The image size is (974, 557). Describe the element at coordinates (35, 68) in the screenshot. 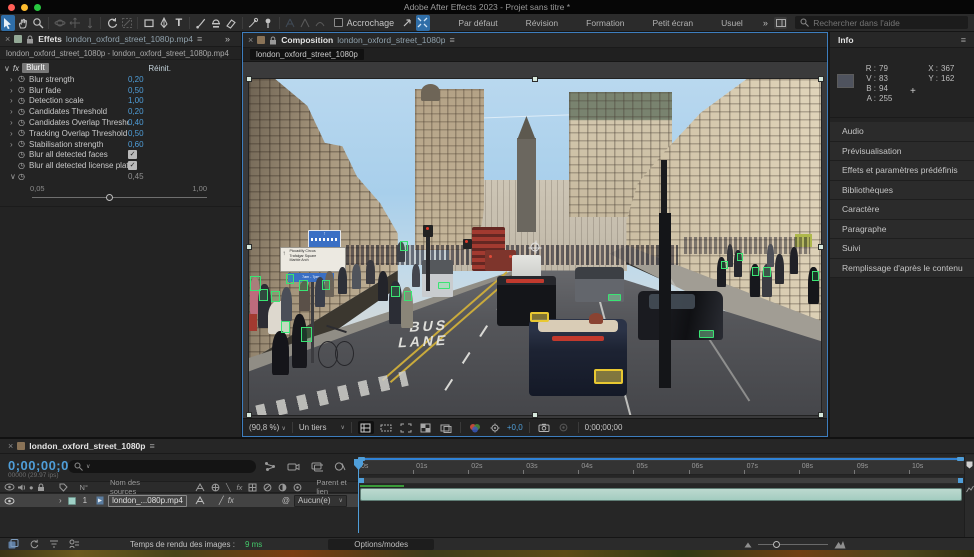

I see `effect-name: BlurIt` at that location.